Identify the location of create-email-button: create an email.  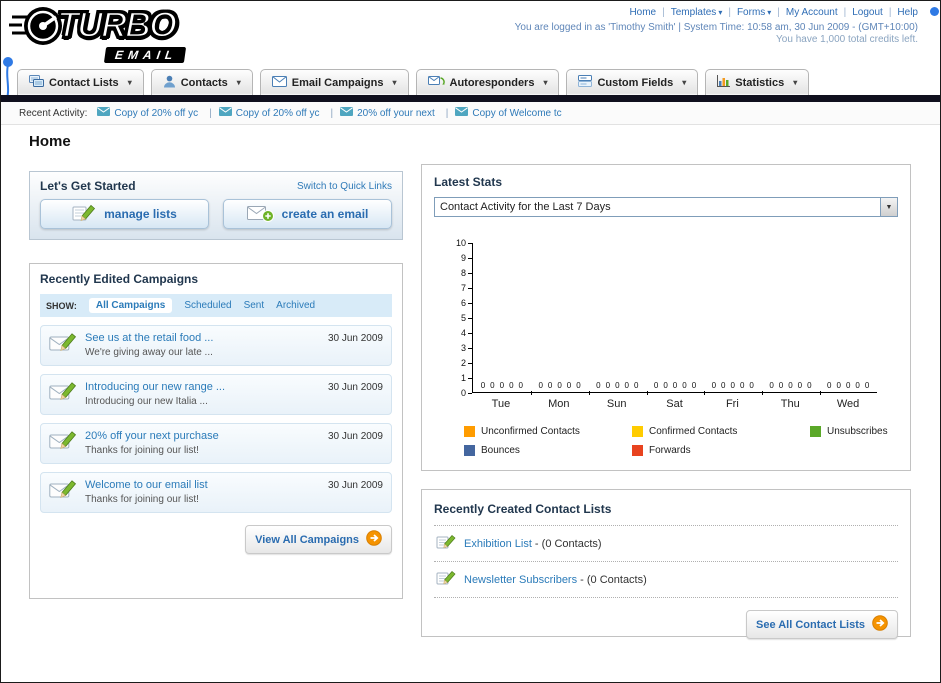
(307, 214).